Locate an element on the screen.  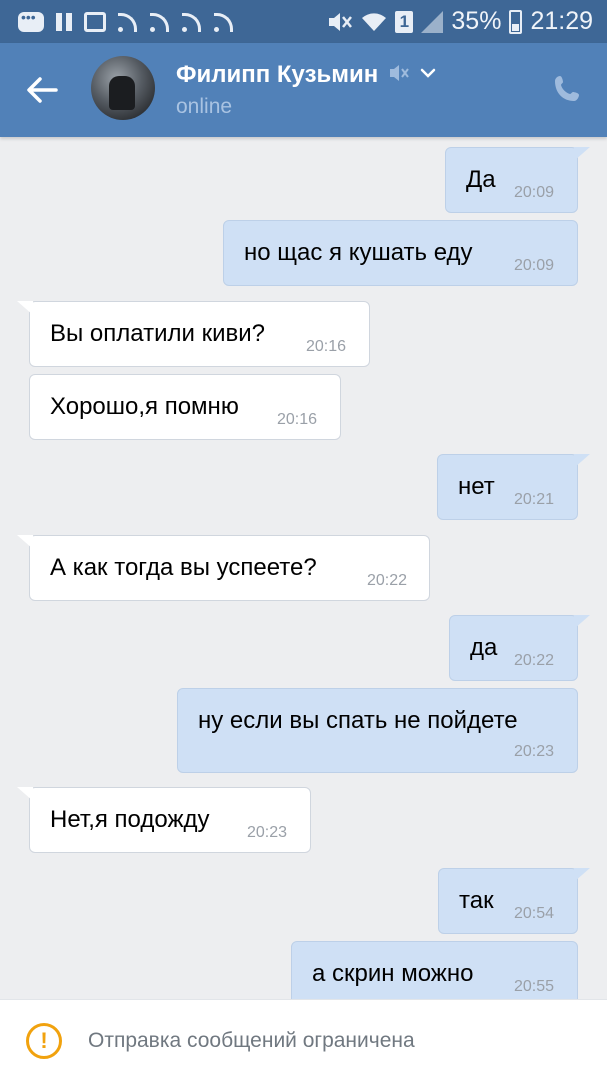
message-bubble-incoming: А как тогда вы успеете? 20:22 is located at coordinates (223, 568).